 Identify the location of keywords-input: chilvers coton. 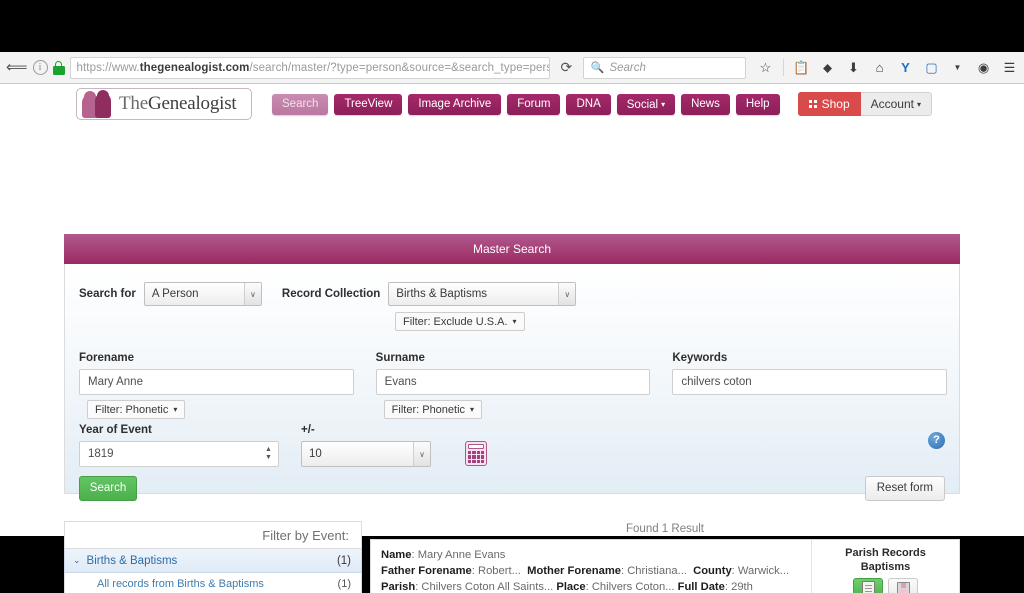
(810, 382).